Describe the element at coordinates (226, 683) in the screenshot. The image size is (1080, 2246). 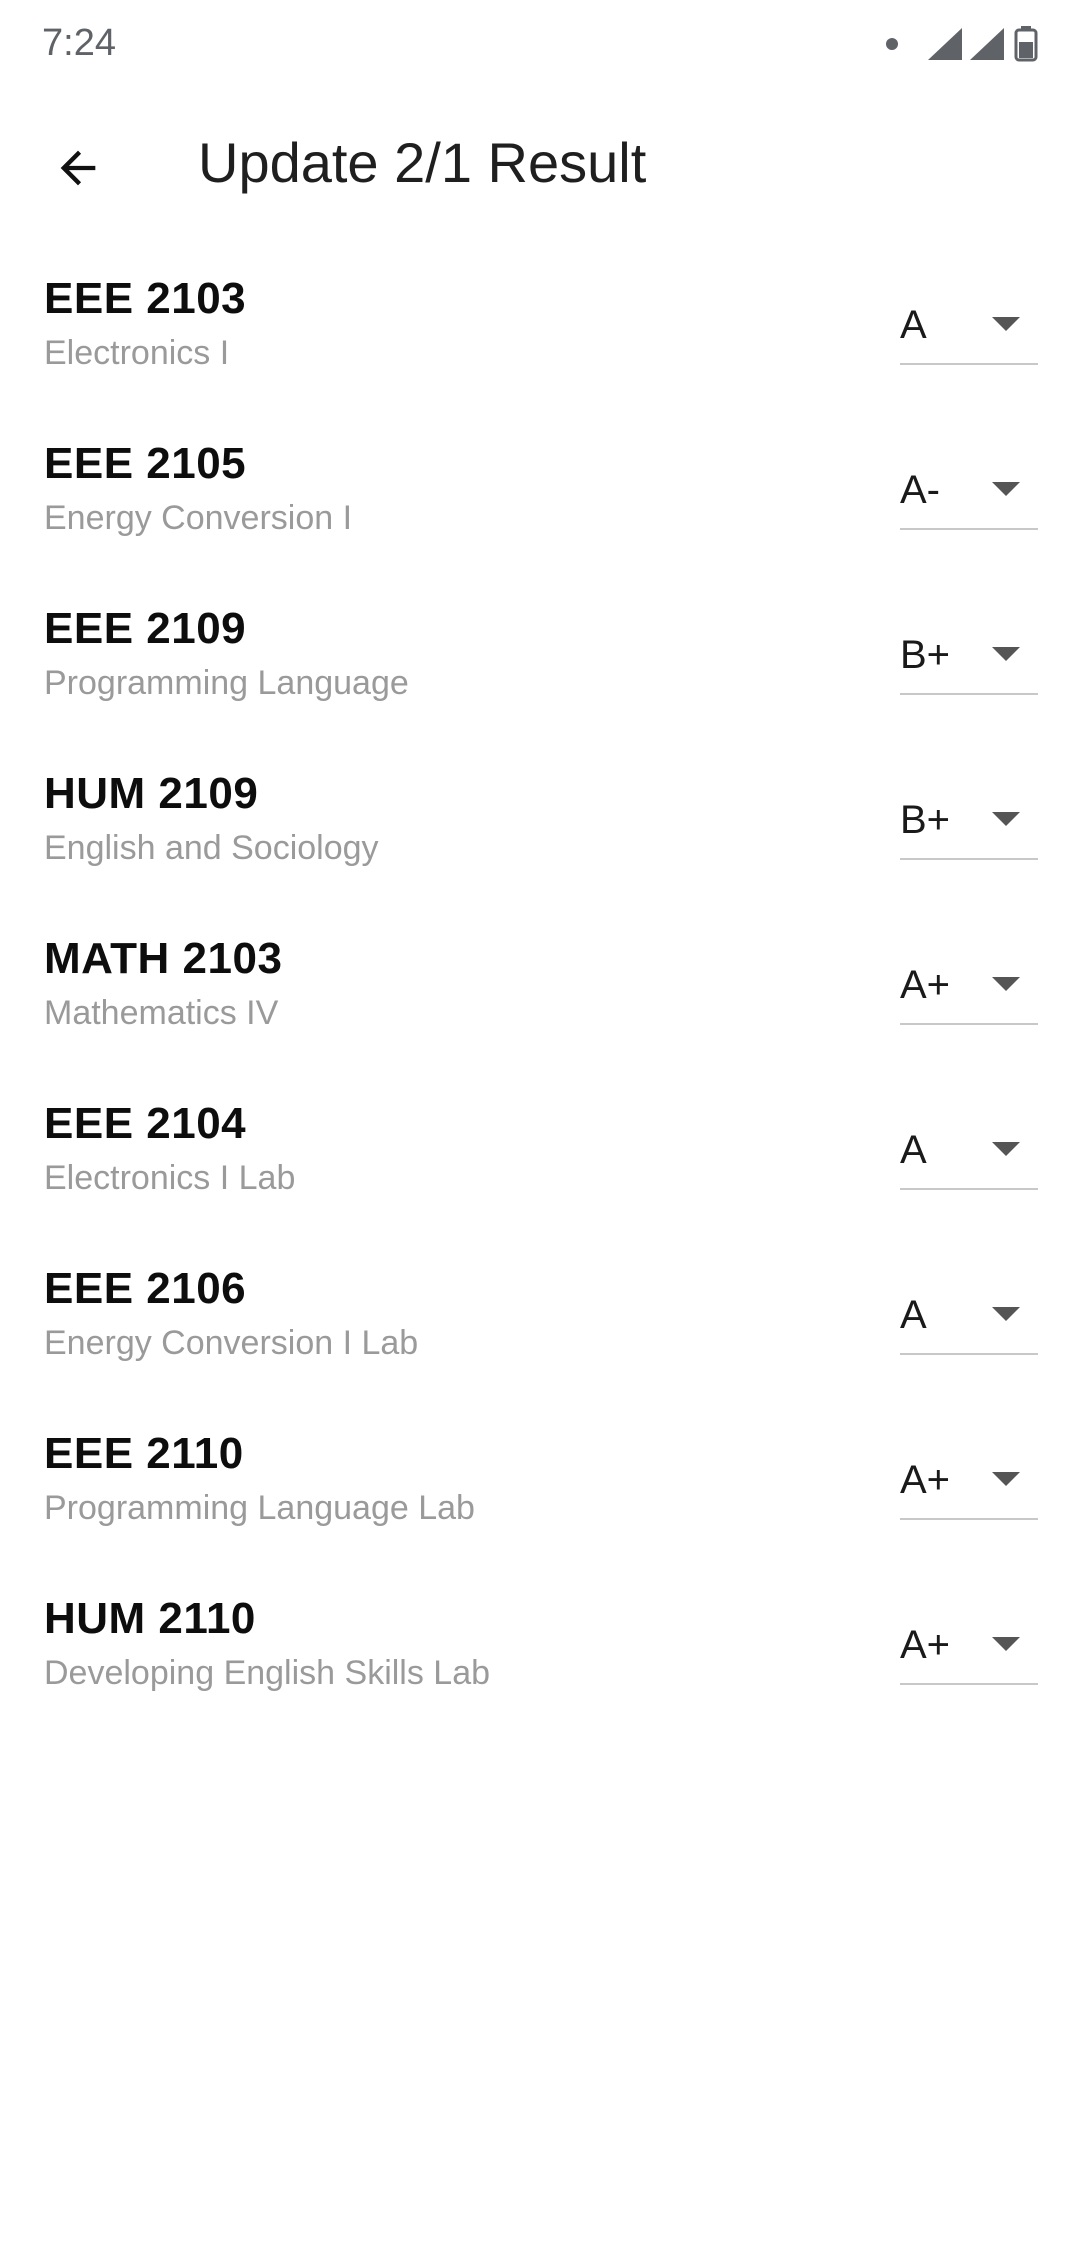
I see `course-name: Programming Language` at that location.